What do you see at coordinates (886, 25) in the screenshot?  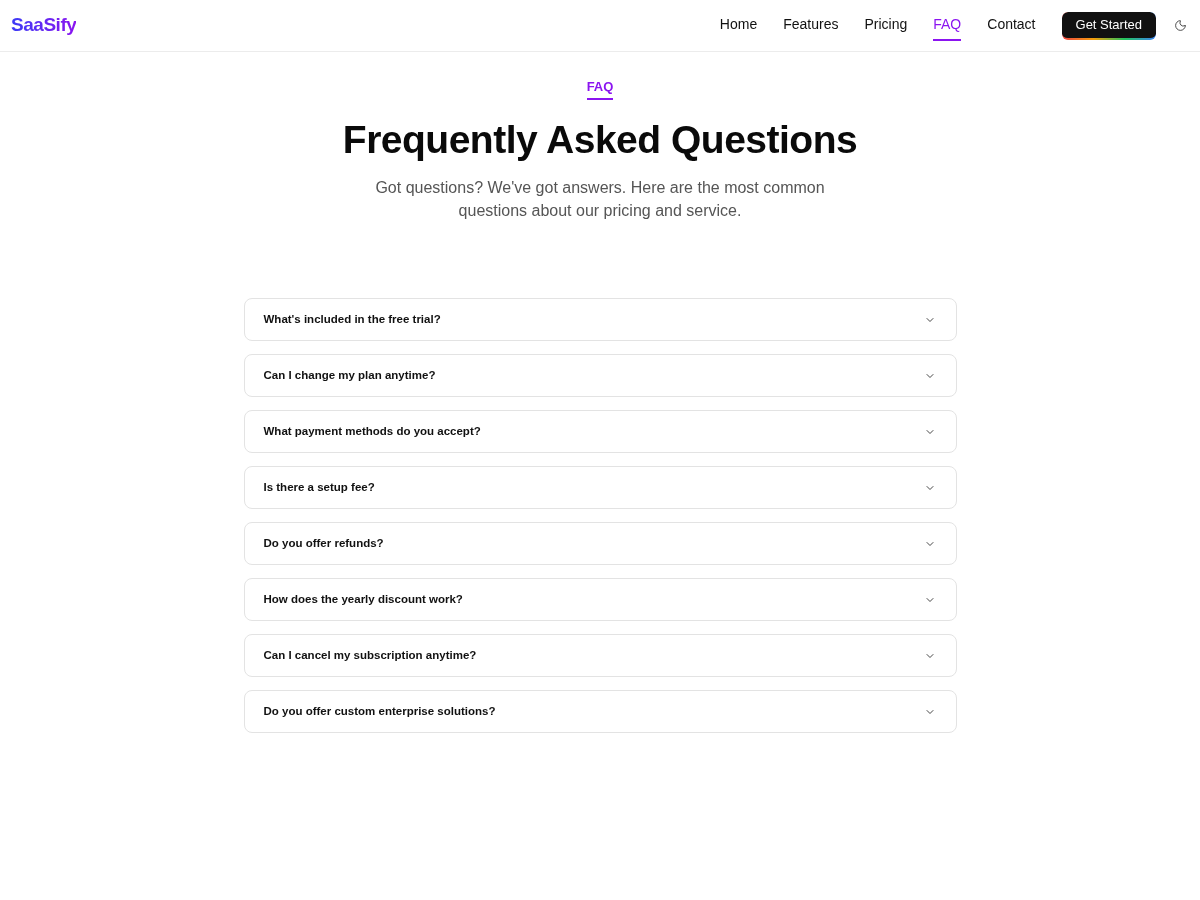 I see `nav-link: Pricing` at bounding box center [886, 25].